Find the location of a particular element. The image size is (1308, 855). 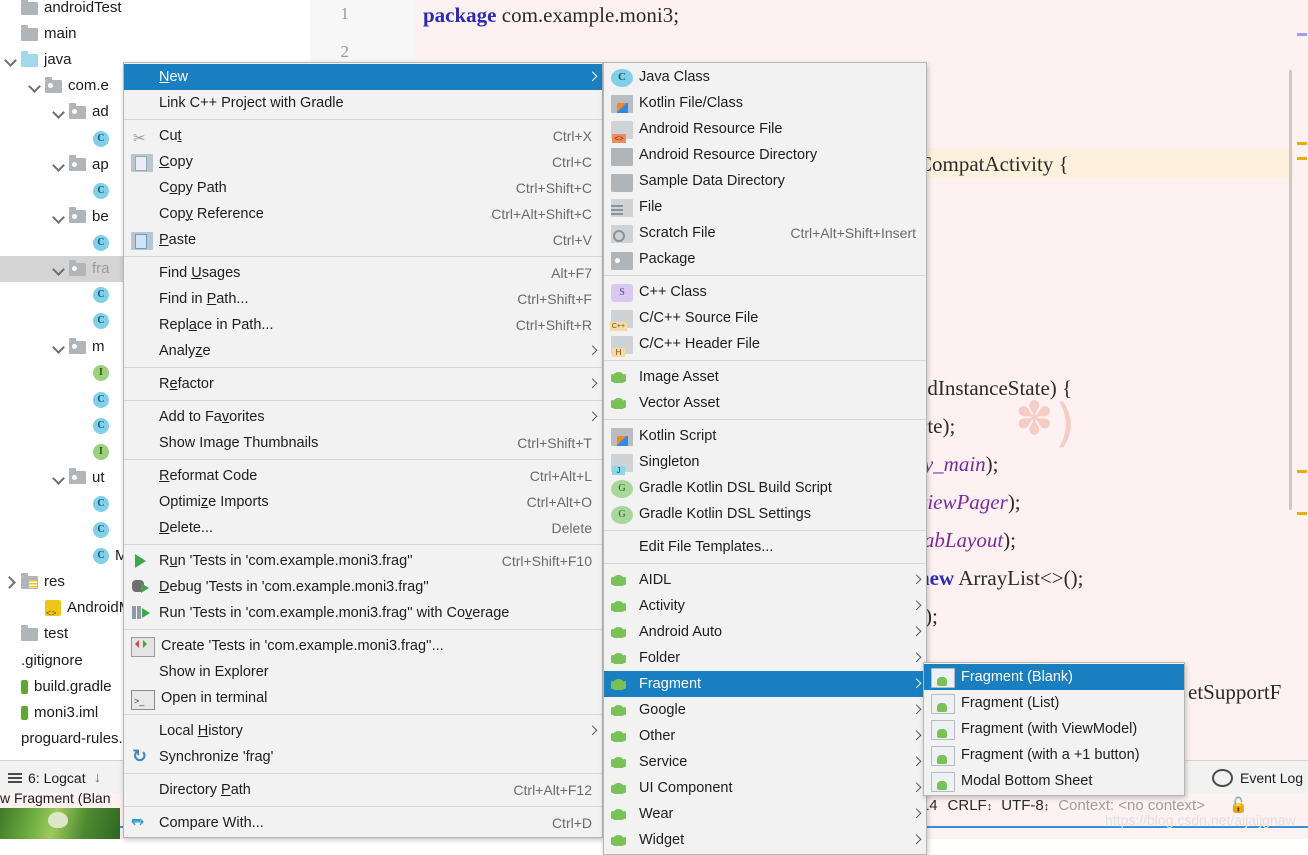

new-menu-item-folder: Folder is located at coordinates (765, 658).